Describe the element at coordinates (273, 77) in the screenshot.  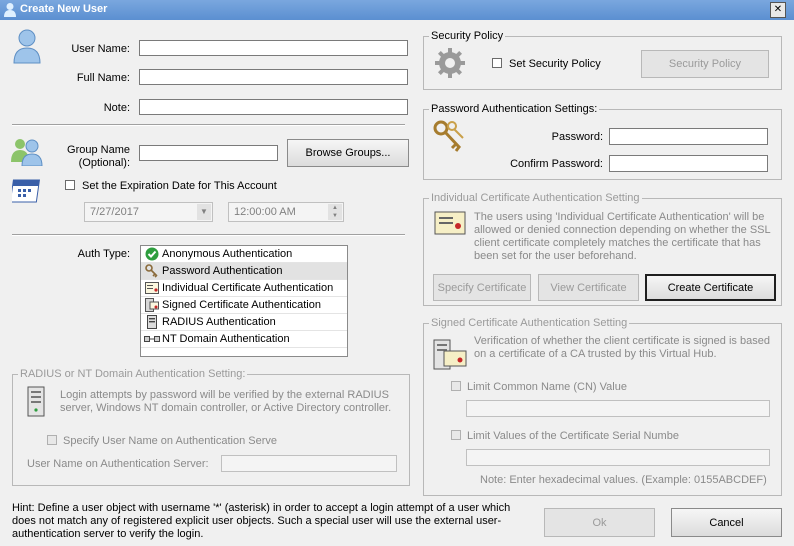
I see `full-name-input` at that location.